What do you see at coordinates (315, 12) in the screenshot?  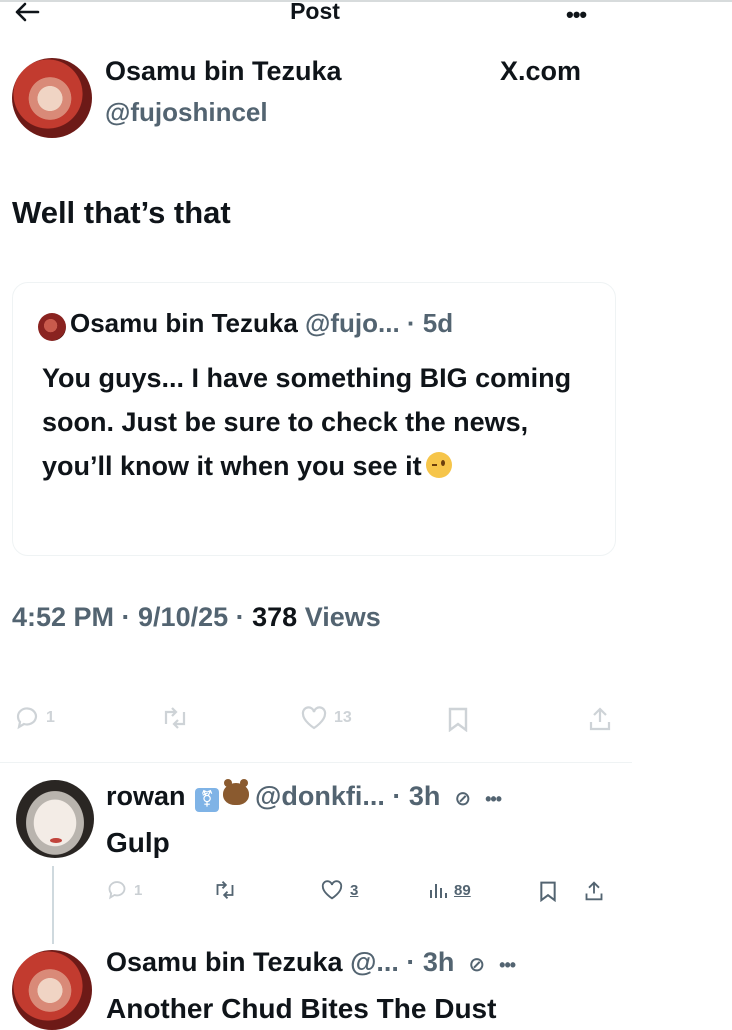 I see `page-title: Post` at bounding box center [315, 12].